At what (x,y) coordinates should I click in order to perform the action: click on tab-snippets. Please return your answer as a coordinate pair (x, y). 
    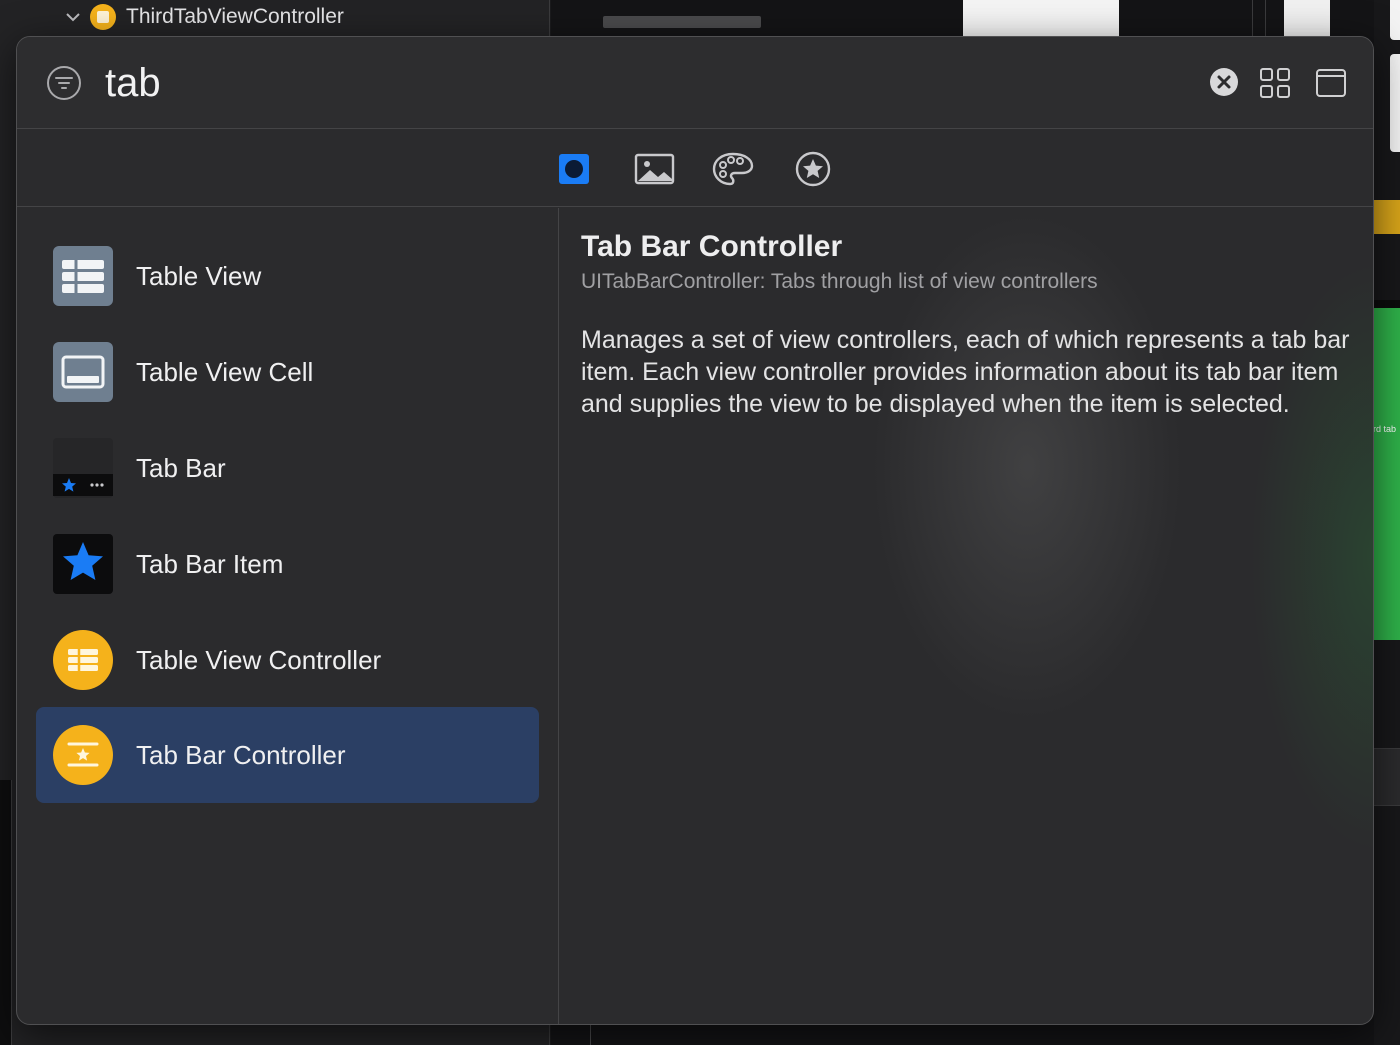
    Looking at the image, I should click on (813, 169).